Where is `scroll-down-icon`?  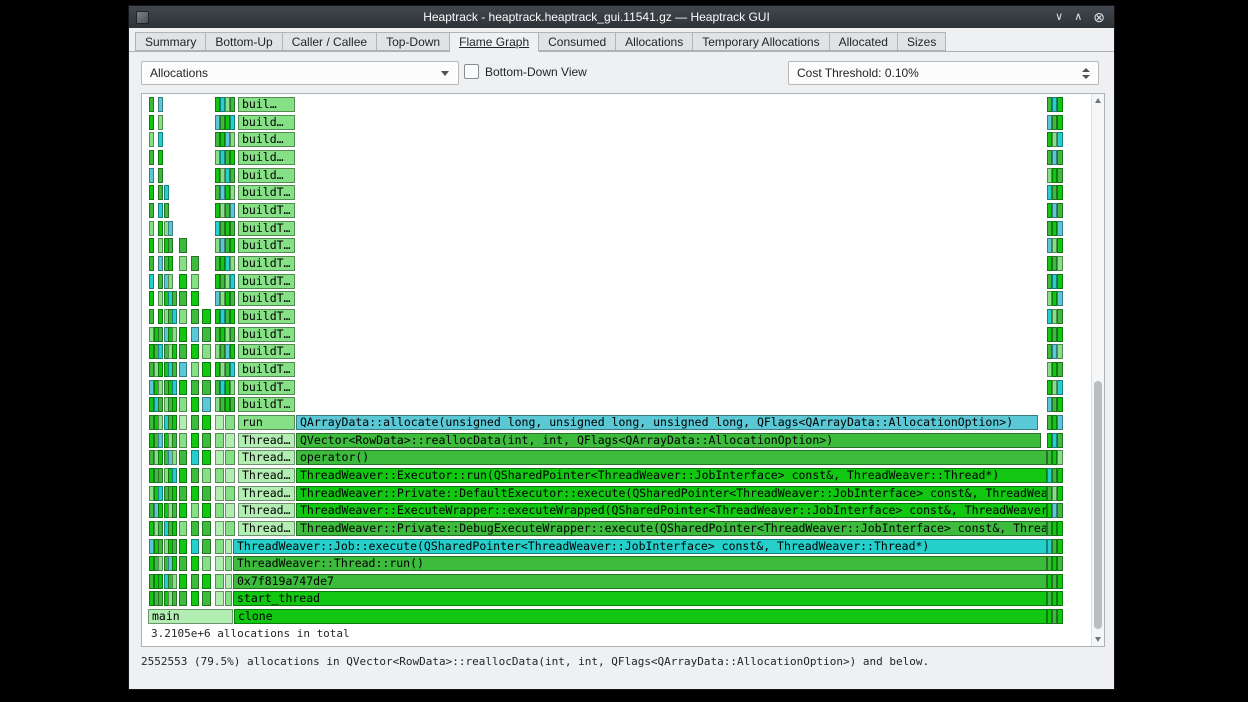 scroll-down-icon is located at coordinates (1098, 639).